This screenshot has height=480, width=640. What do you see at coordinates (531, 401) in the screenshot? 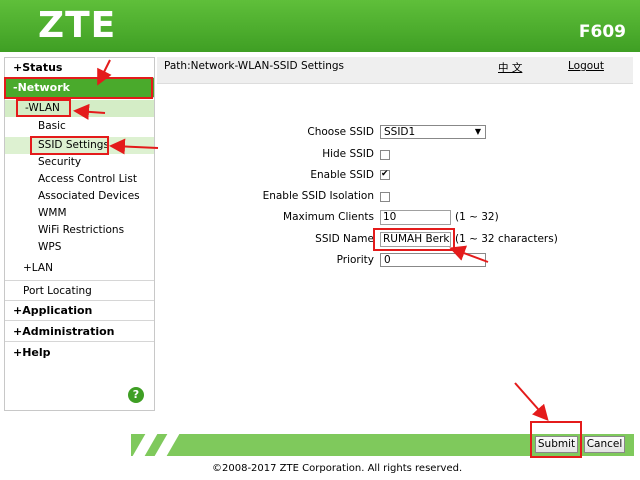
I see `arrow-to-submit` at bounding box center [531, 401].